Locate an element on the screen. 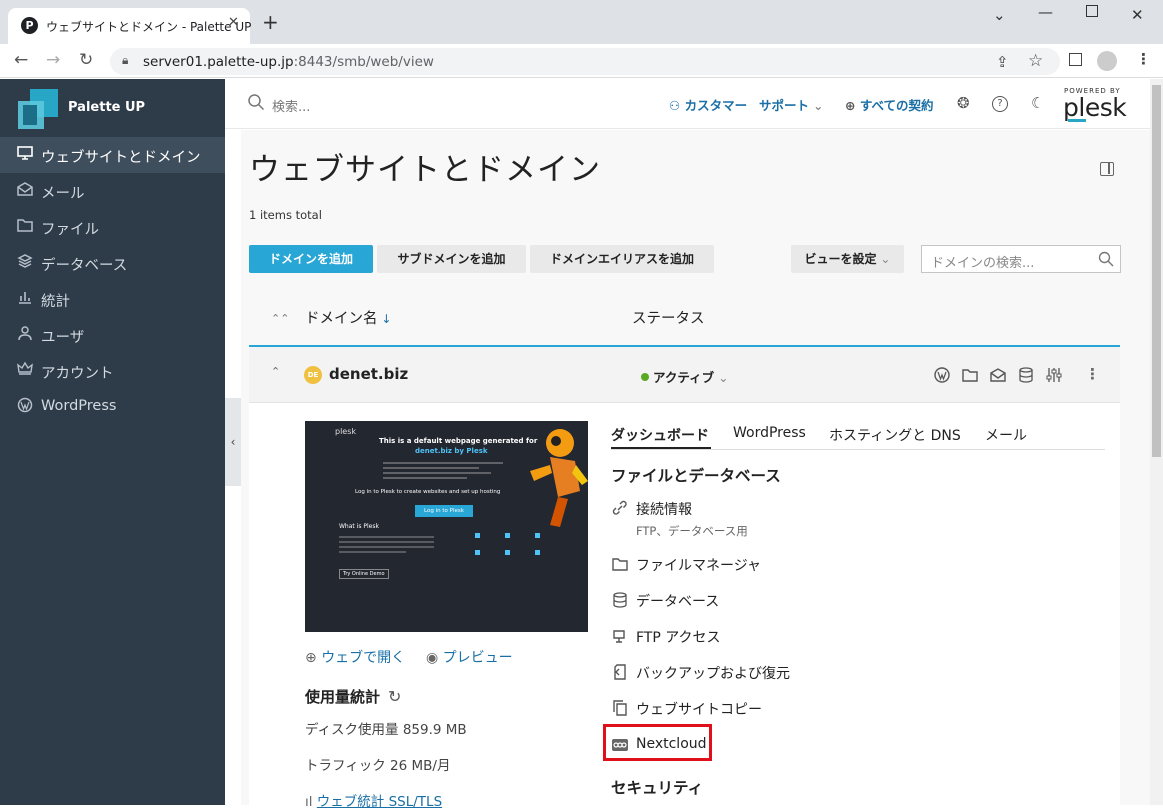 Image resolution: width=1163 pixels, height=810 pixels. lock-icon: 🔒︎ is located at coordinates (125, 60).